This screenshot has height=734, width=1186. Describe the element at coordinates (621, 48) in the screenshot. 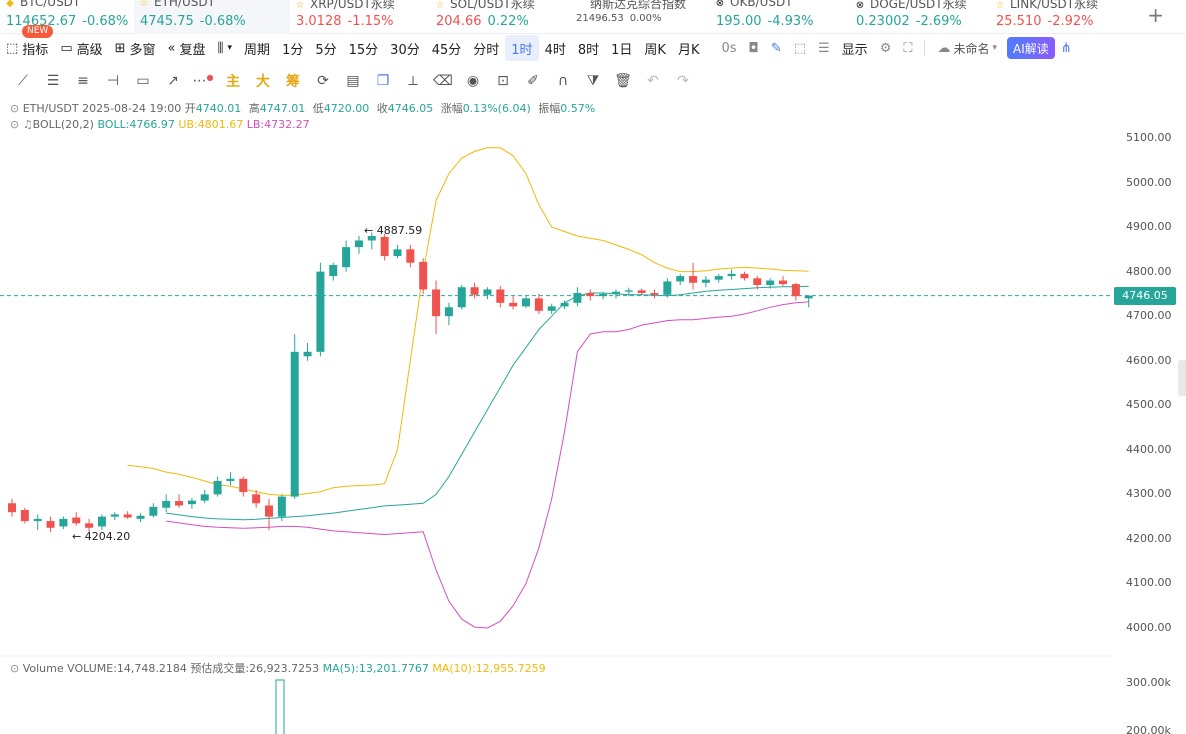

I see `period-option: 1日` at that location.